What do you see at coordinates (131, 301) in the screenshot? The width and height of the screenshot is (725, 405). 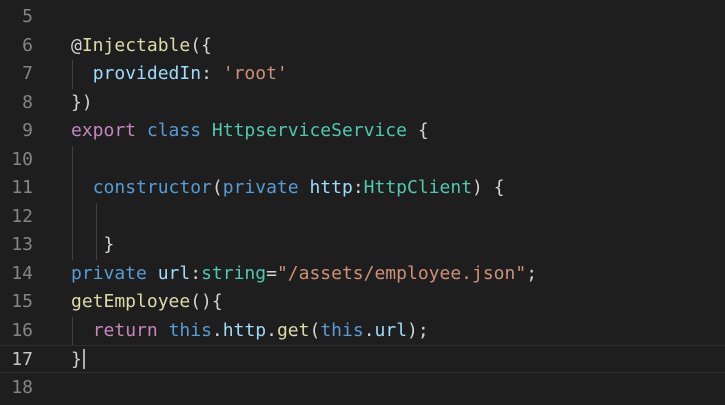 I see `code-token: getEmployee` at bounding box center [131, 301].